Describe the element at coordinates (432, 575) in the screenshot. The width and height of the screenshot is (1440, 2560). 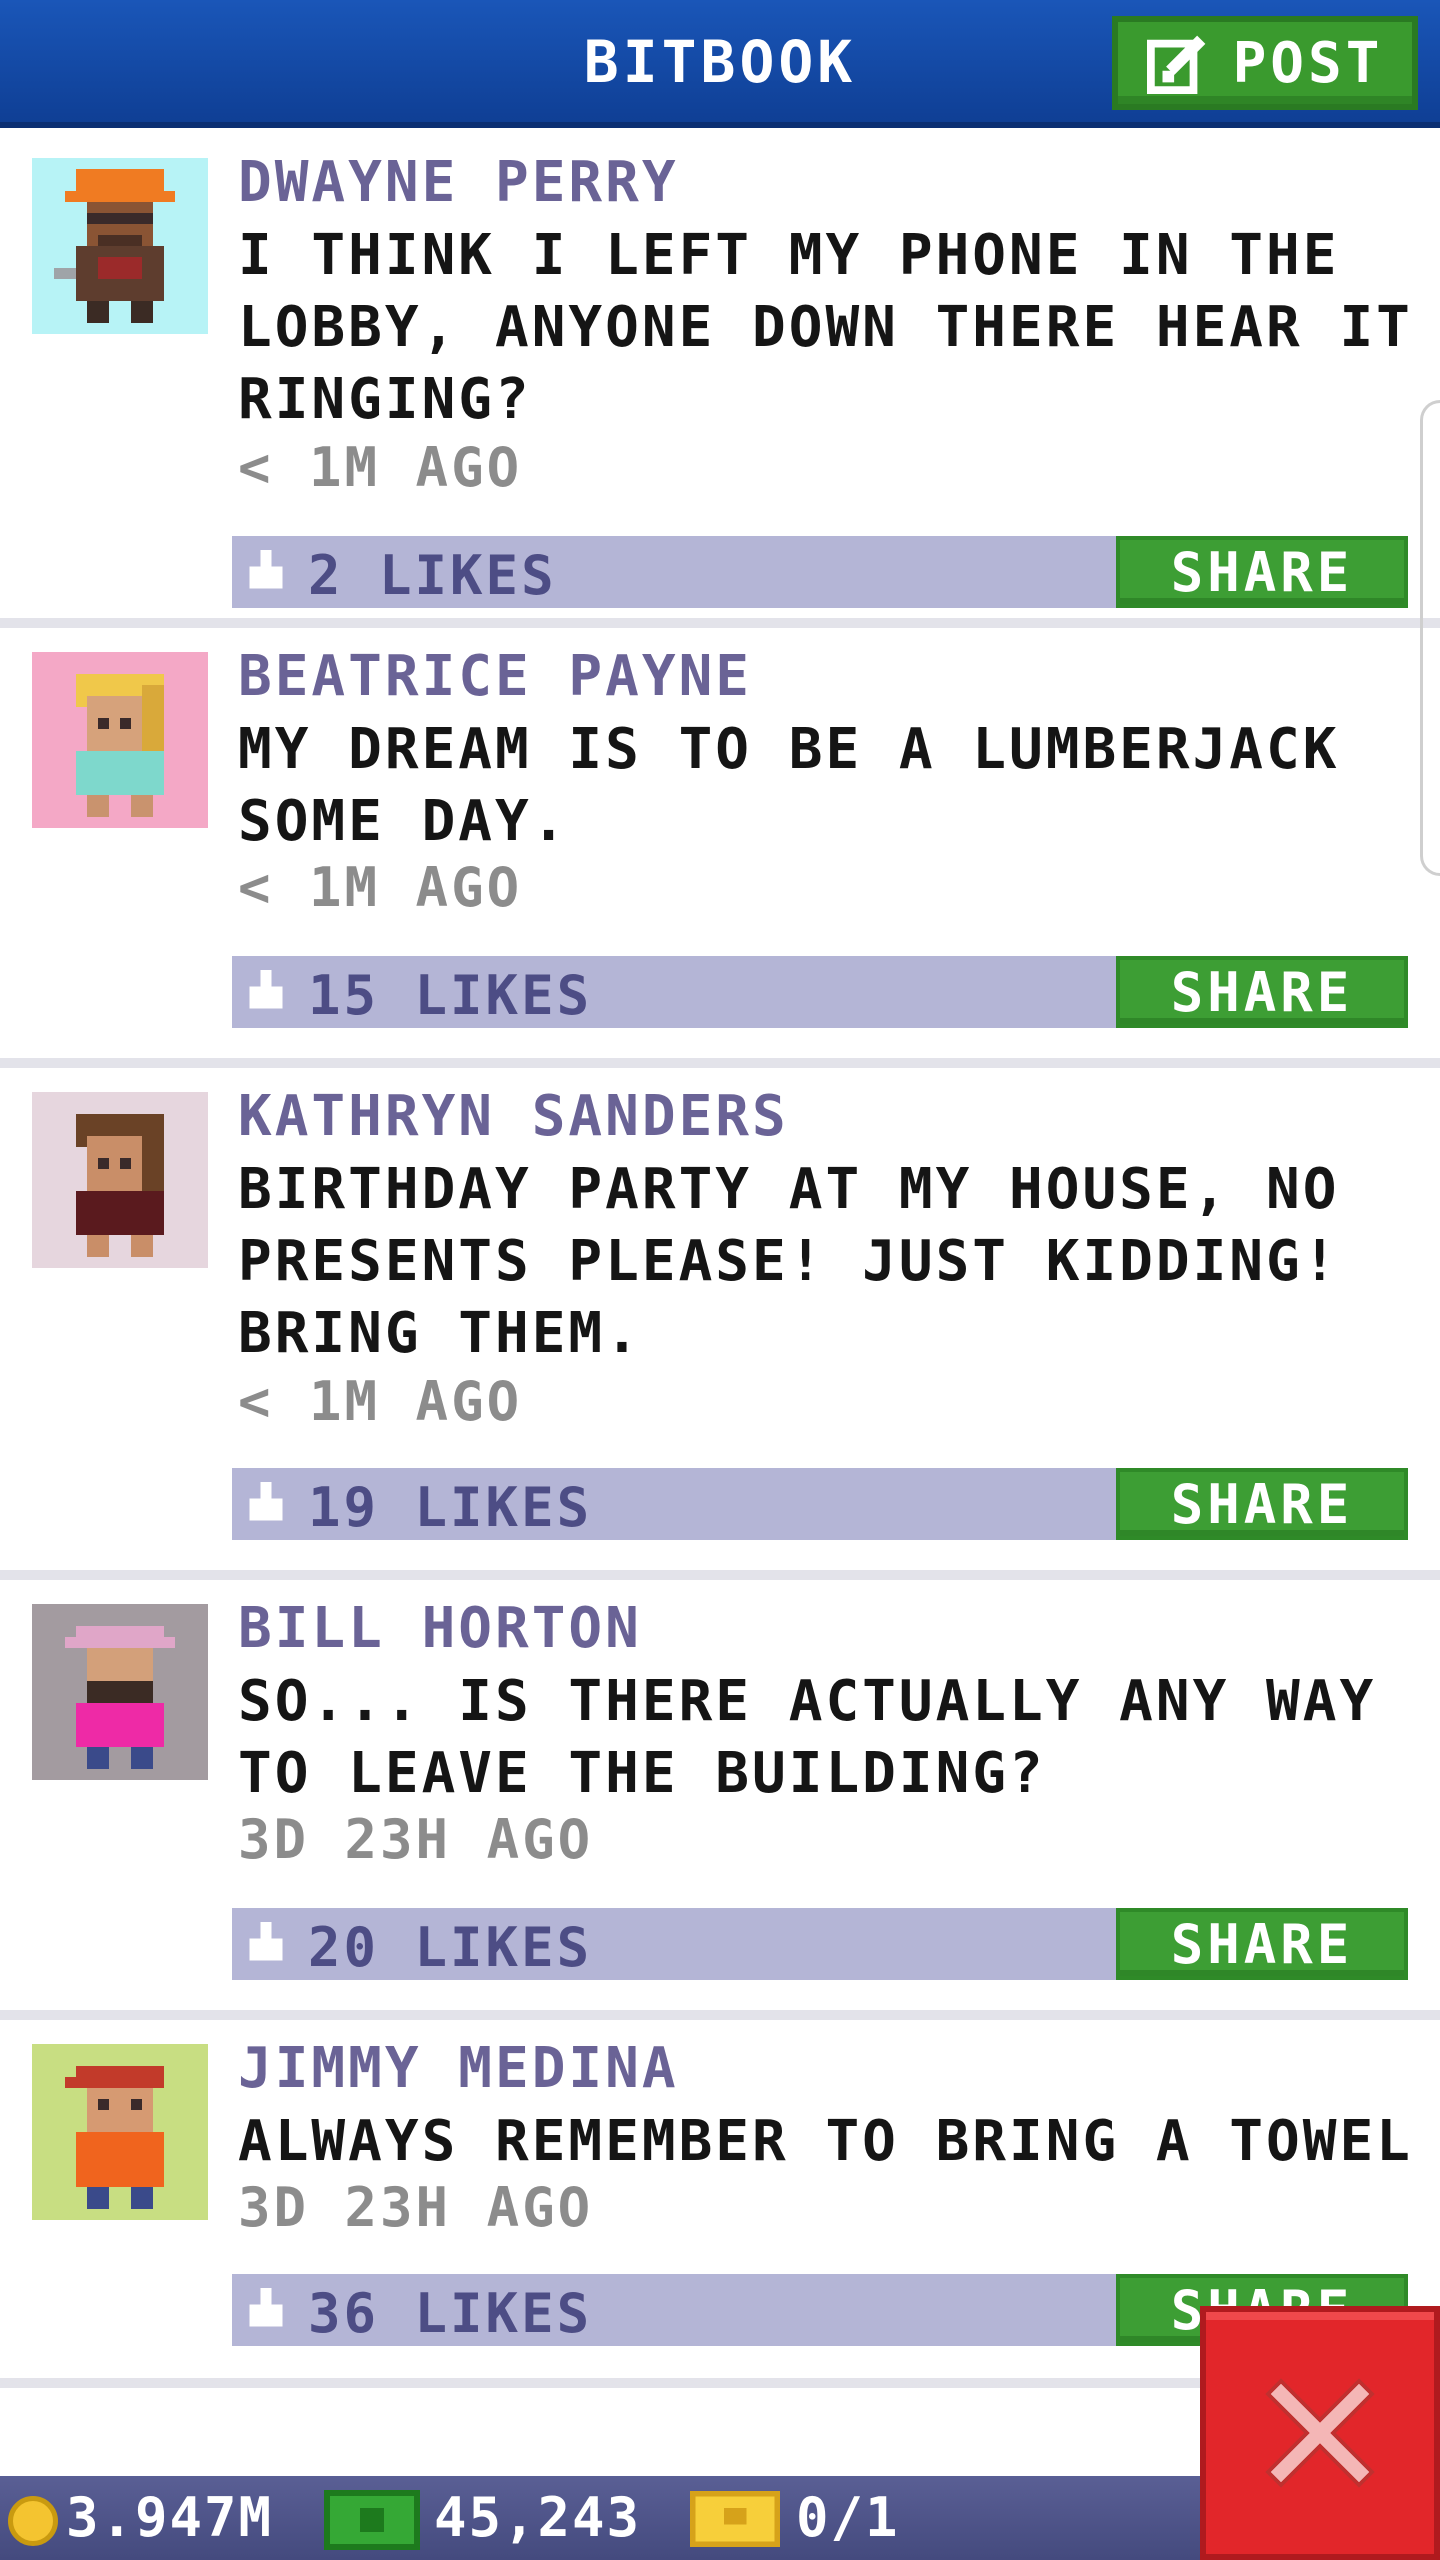
I see `like-count: 2 LIKES` at that location.